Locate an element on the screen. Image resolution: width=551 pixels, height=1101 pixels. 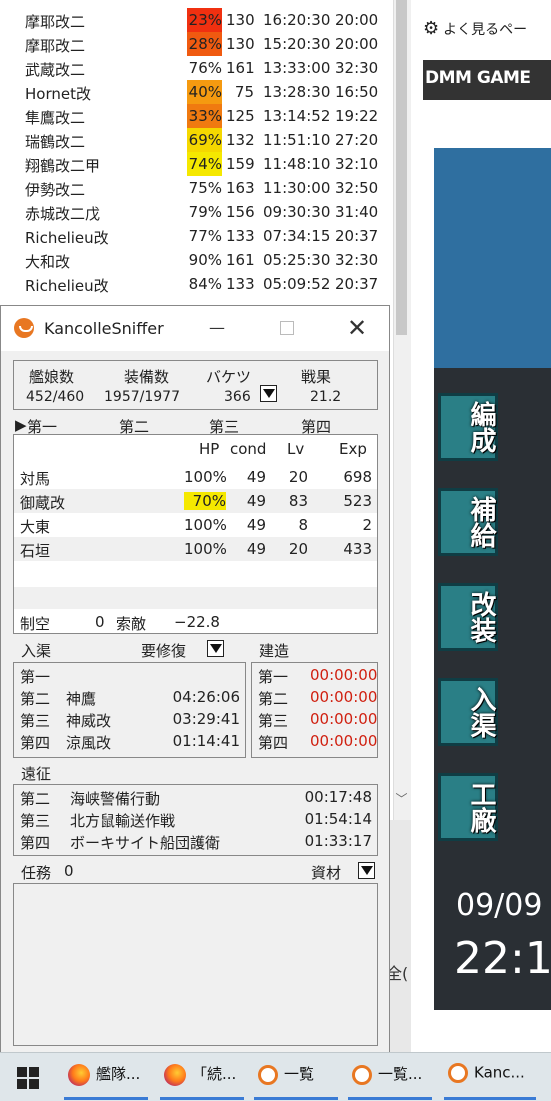
repair-percent: 79% is located at coordinates (205, 212).